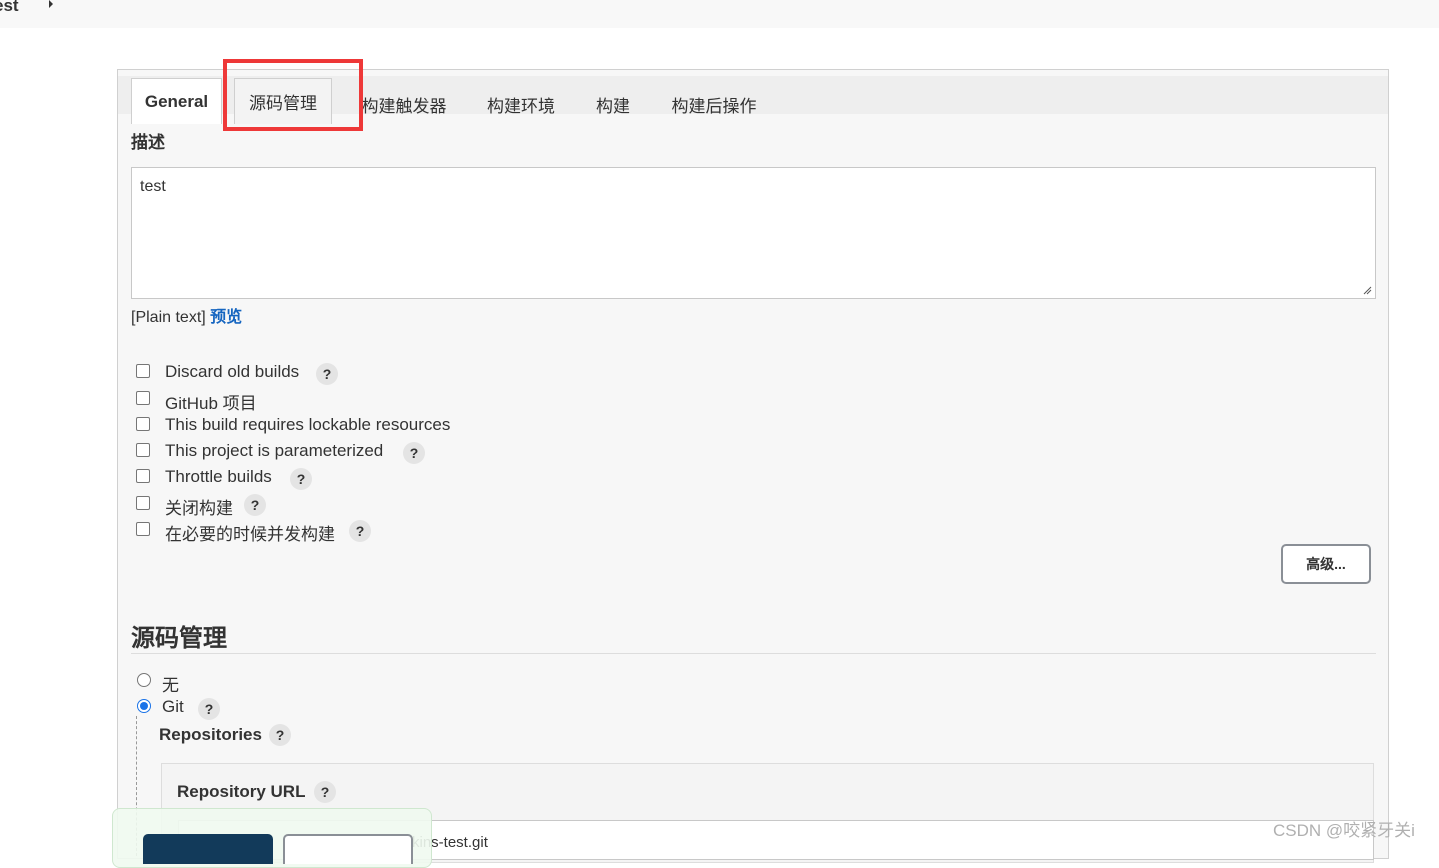 This screenshot has width=1439, height=868. I want to click on plain-text-label: [Plain text], so click(168, 317).